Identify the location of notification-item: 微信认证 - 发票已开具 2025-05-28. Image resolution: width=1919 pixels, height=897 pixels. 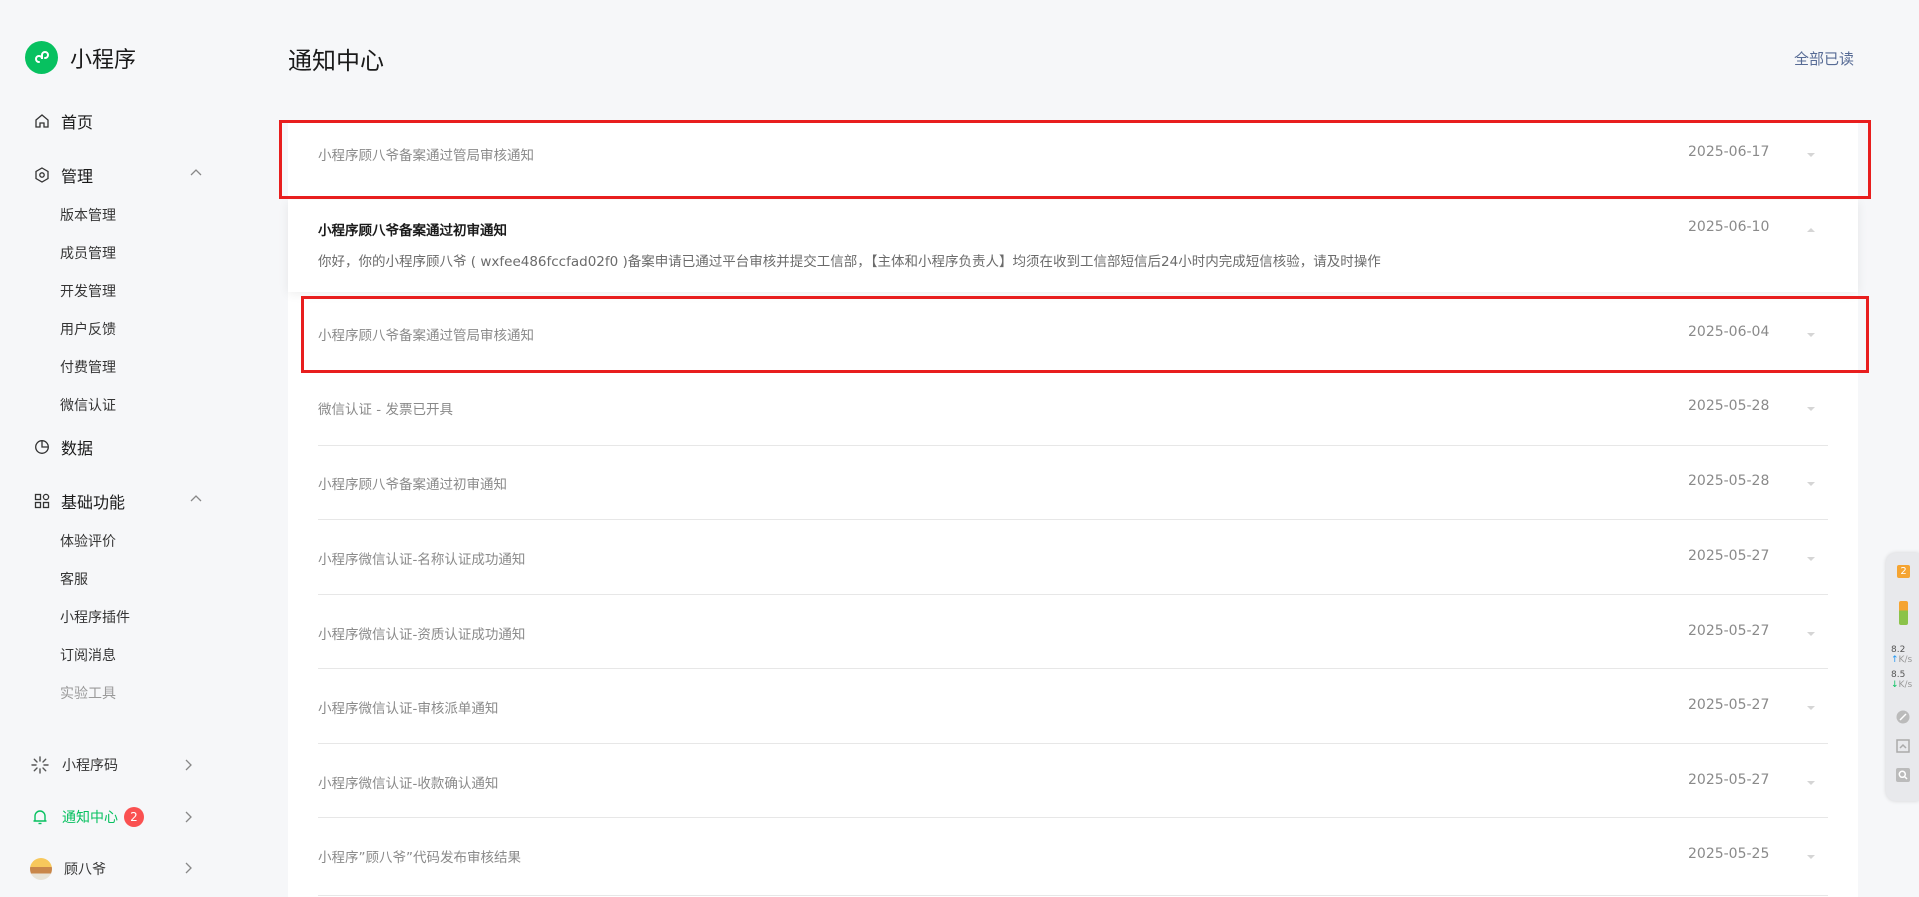
(1073, 409).